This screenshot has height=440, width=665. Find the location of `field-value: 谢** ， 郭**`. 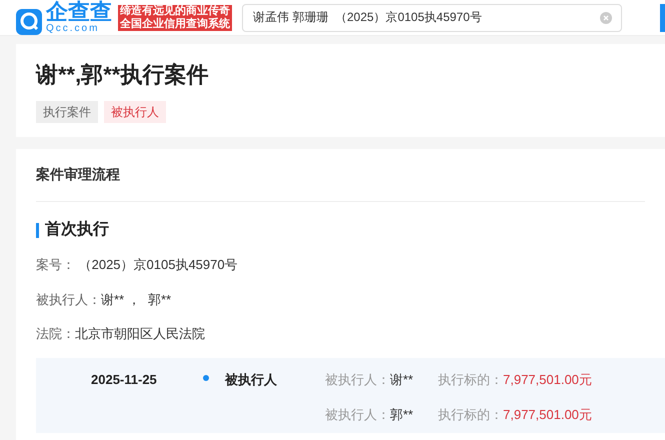

field-value: 谢** ， 郭** is located at coordinates (136, 299).